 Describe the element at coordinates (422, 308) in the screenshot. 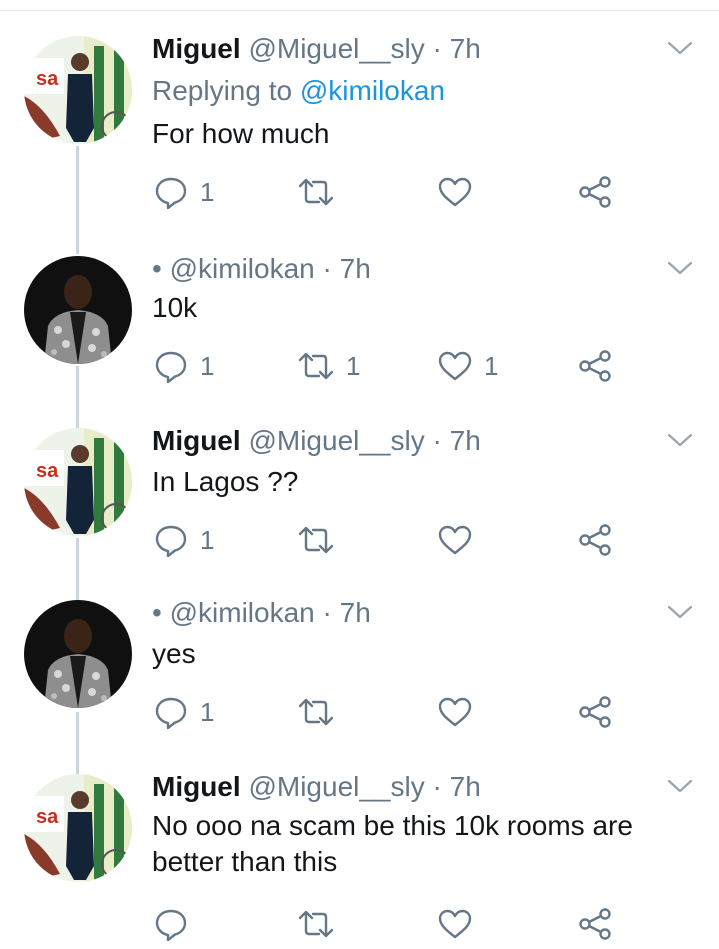

I see `tweet-text: 10k` at that location.